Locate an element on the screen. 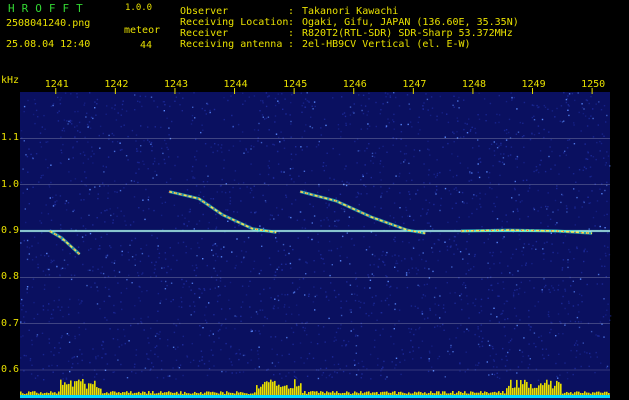 This screenshot has width=629, height=400. y-tick-label: 1.1 is located at coordinates (10, 138).